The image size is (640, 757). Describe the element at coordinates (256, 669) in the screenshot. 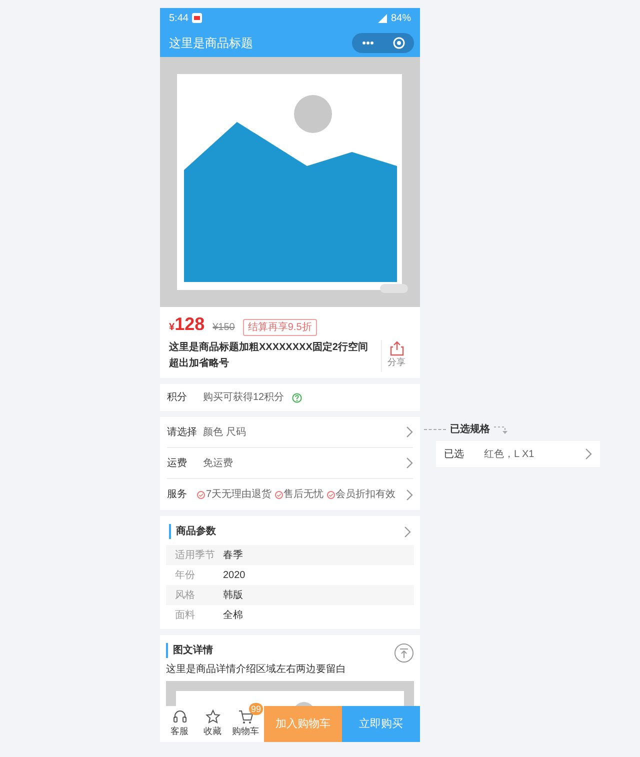

I see `detail-text: 这里是商品详情介绍区域左右两边要留白` at that location.